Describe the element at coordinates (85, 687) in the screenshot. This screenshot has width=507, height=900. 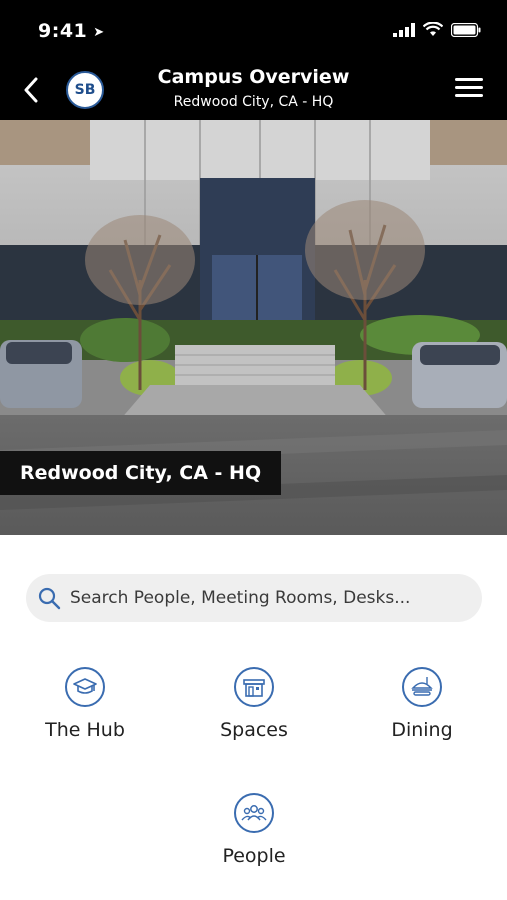
I see `graduation-cap-icon` at that location.